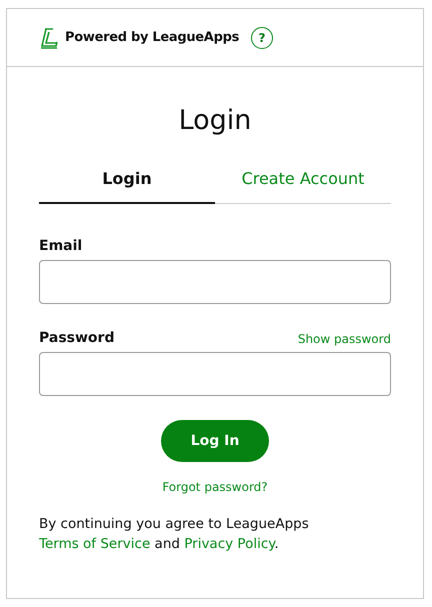 The width and height of the screenshot is (432, 607). I want to click on help-button: ?, so click(262, 37).